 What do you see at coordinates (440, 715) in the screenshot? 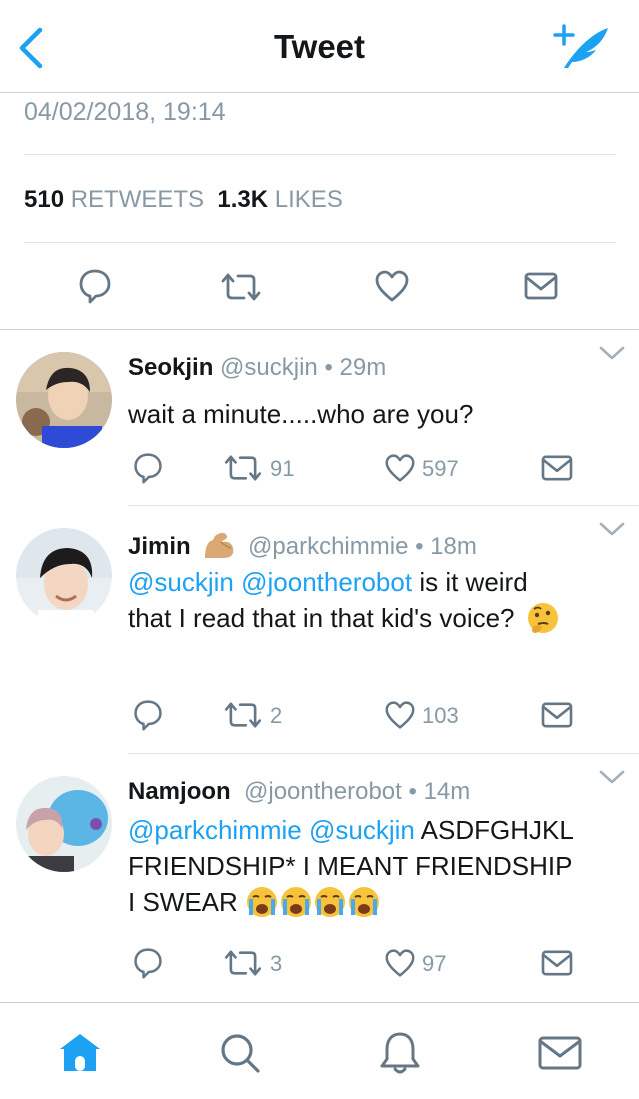
I see `like-count: 103` at bounding box center [440, 715].